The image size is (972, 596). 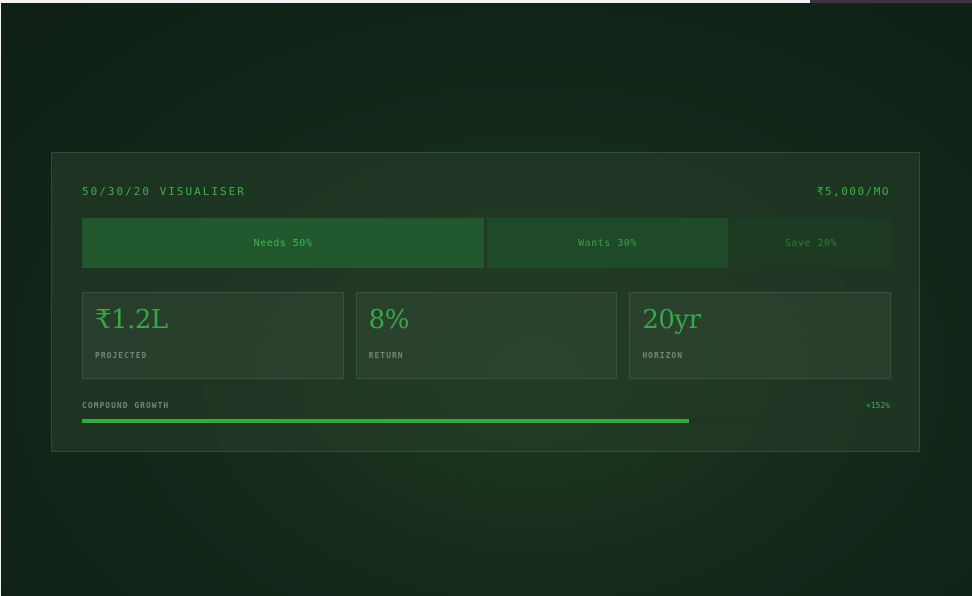 I want to click on stats-row: ₹1.2L PROJECTED 8% RETURN 20yr HORIZON, so click(x=487, y=335).